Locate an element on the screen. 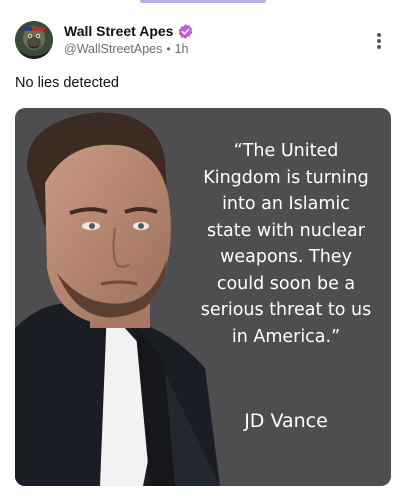  author-avatar is located at coordinates (34, 40).